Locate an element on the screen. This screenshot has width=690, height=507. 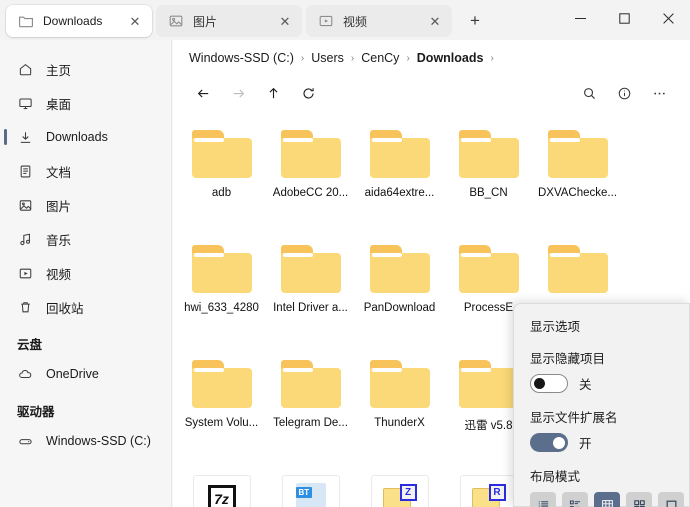
refresh-button is located at coordinates (308, 93).